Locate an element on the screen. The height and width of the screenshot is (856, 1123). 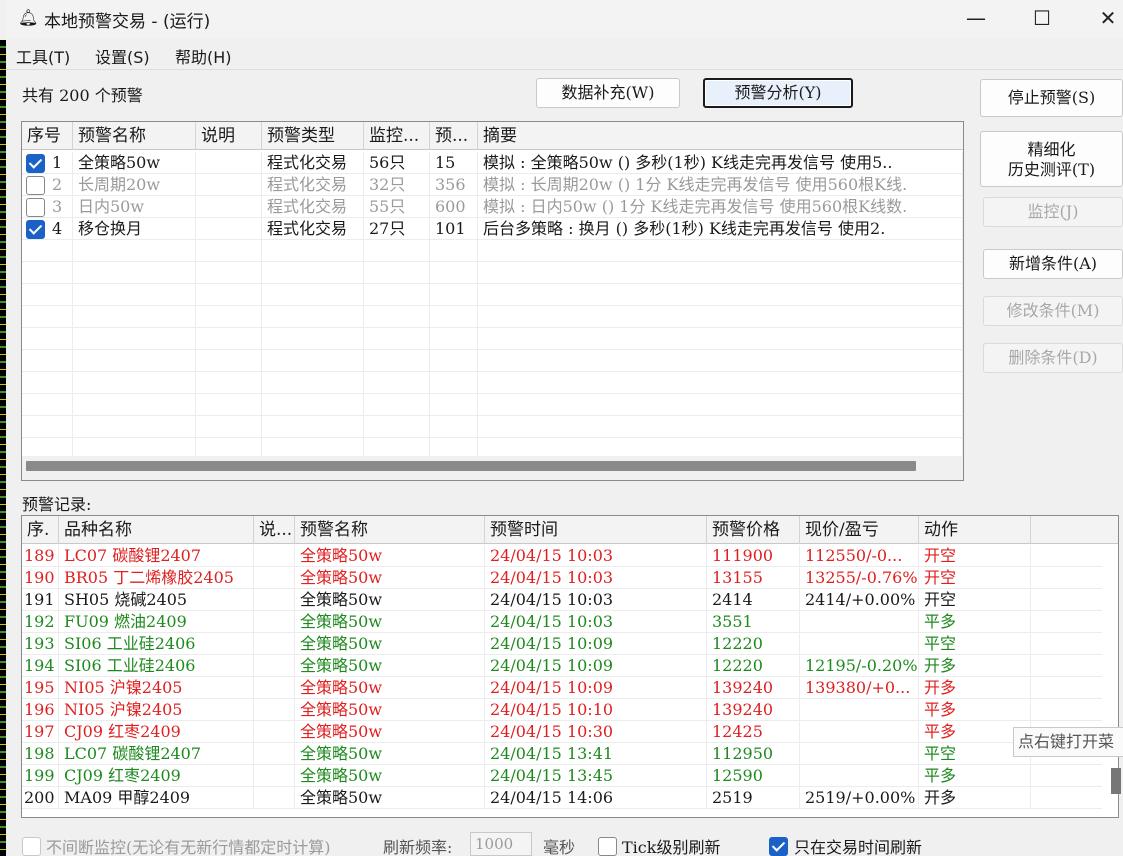
rec-cell-no: 194 is located at coordinates (40, 666).